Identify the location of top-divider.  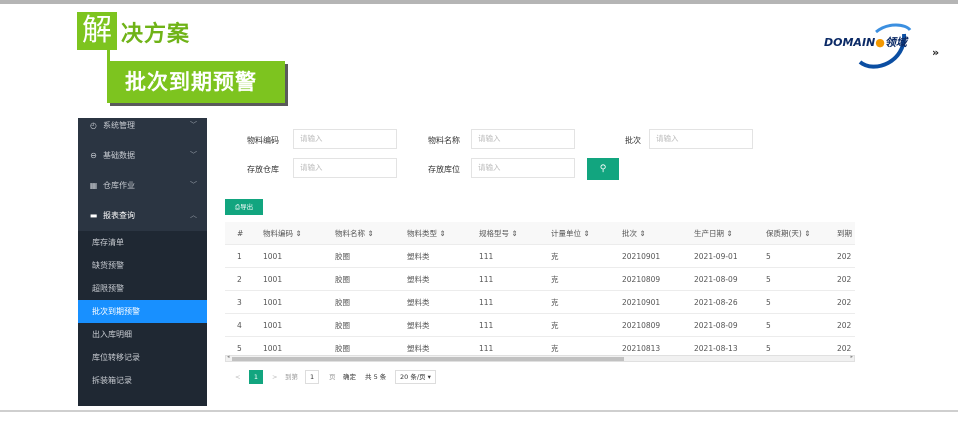
(479, 2).